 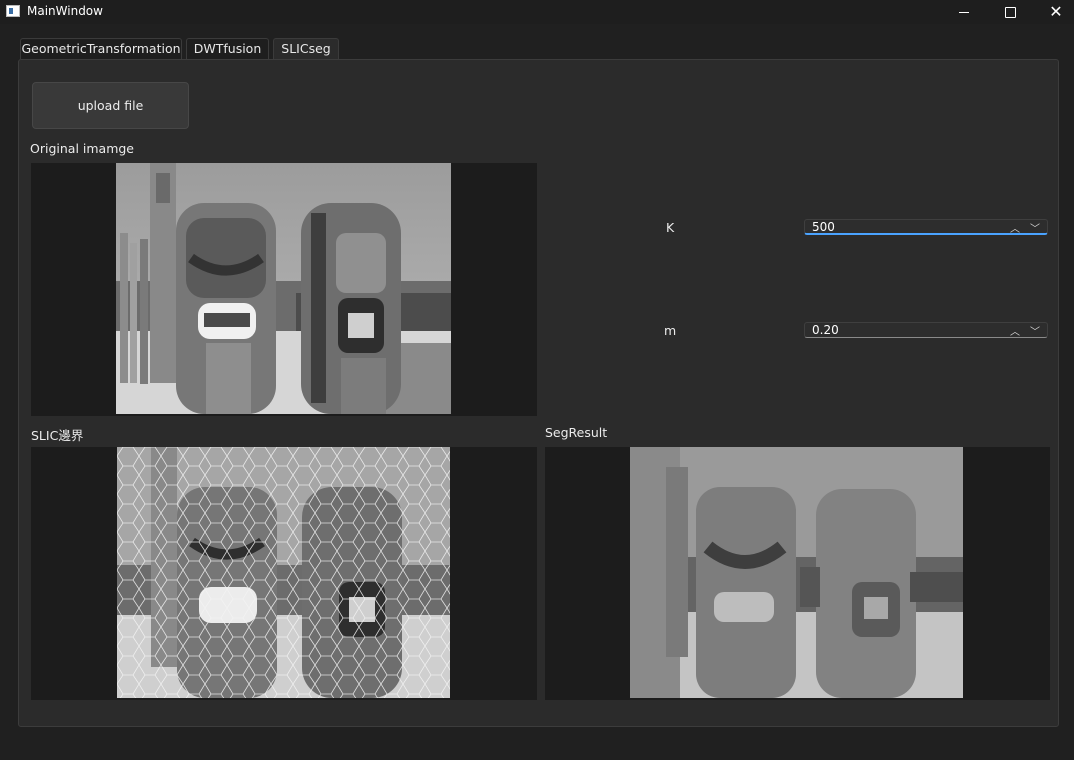 What do you see at coordinates (110, 105) in the screenshot?
I see `upload-file-button: upload file` at bounding box center [110, 105].